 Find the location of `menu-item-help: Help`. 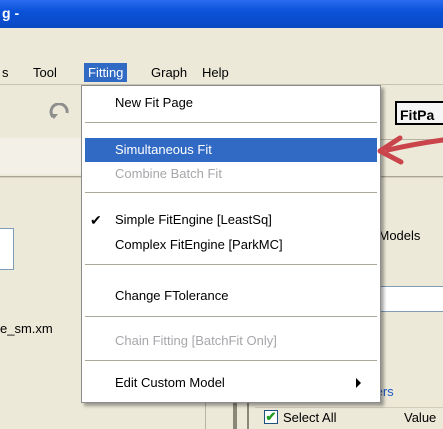

menu-item-help: Help is located at coordinates (215, 72).